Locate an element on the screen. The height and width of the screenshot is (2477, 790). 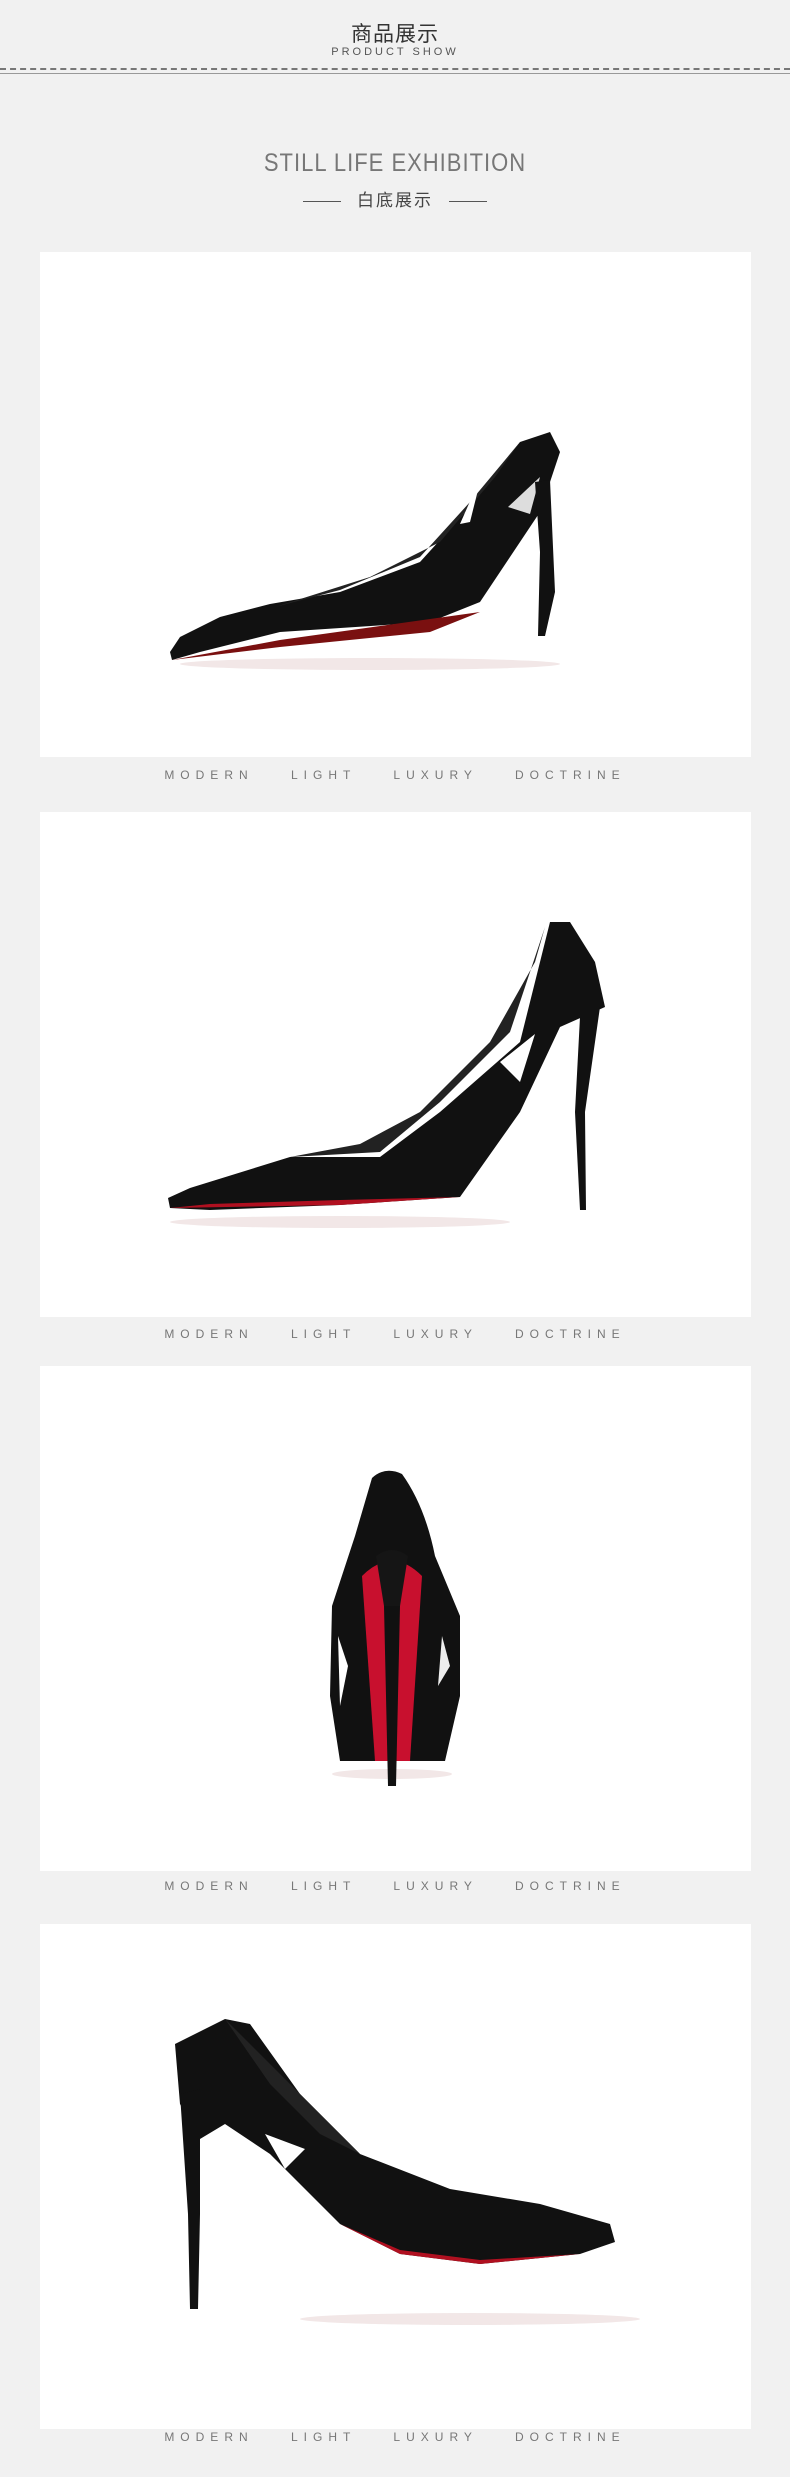
caption-2: MODERN LIGHT LUXURY DOCTRINE is located at coordinates (395, 1334).